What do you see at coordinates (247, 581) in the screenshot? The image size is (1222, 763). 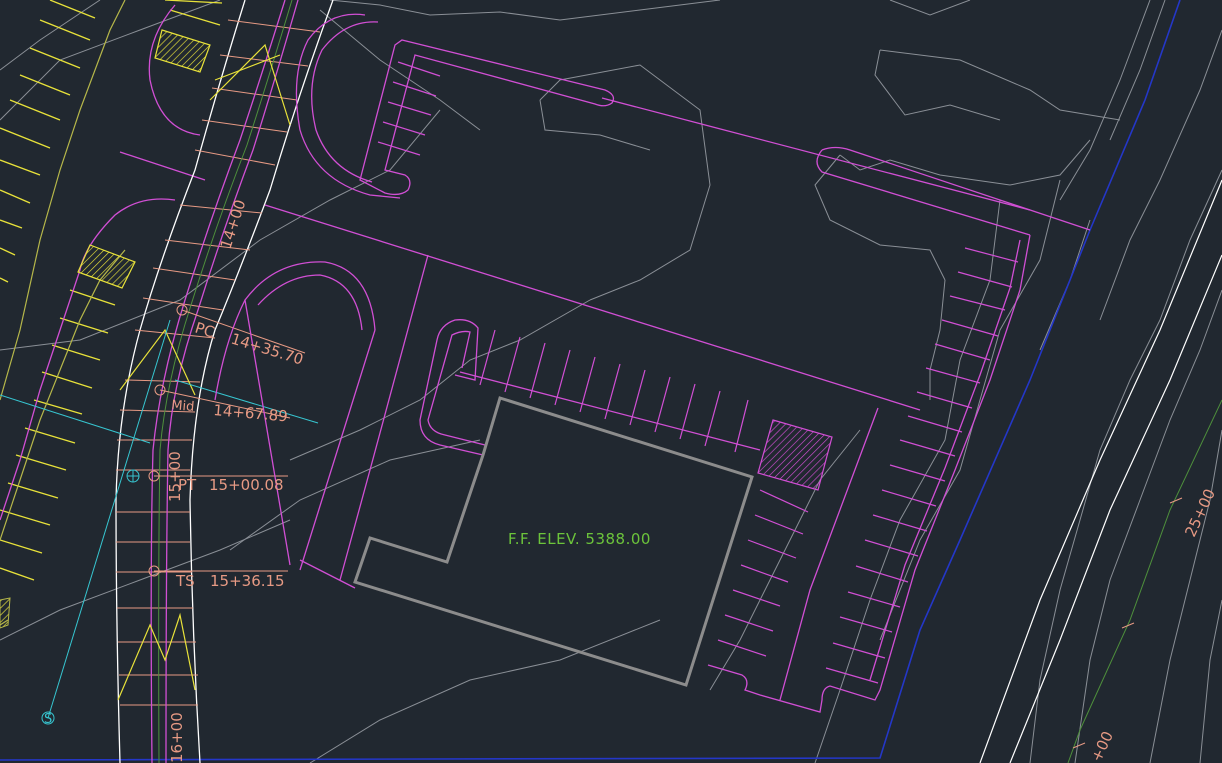 I see `ts-station: 15+36.15` at bounding box center [247, 581].